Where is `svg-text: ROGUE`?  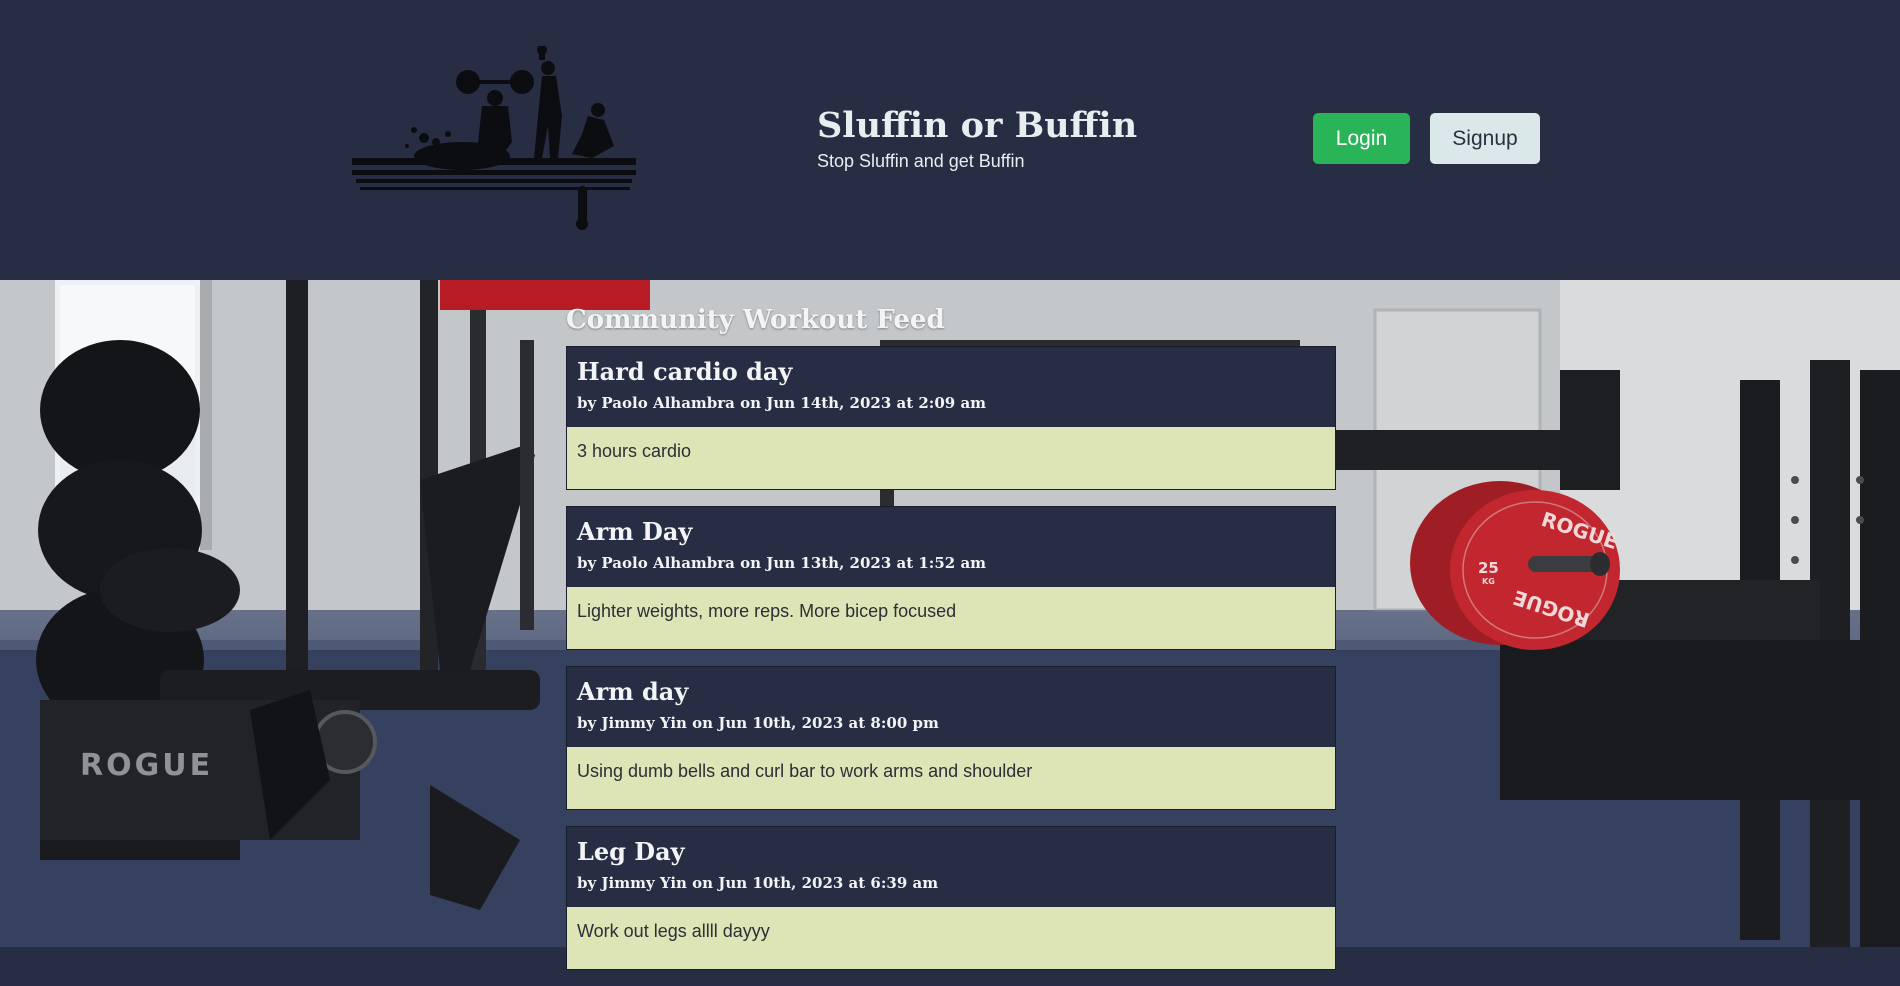 svg-text: ROGUE is located at coordinates (146, 765).